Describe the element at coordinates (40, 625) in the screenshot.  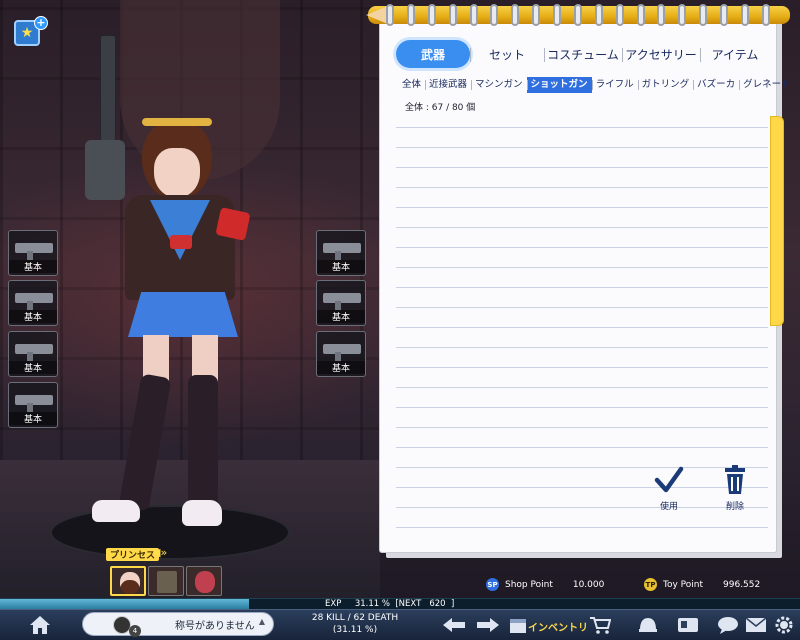
I see `home-icon` at that location.